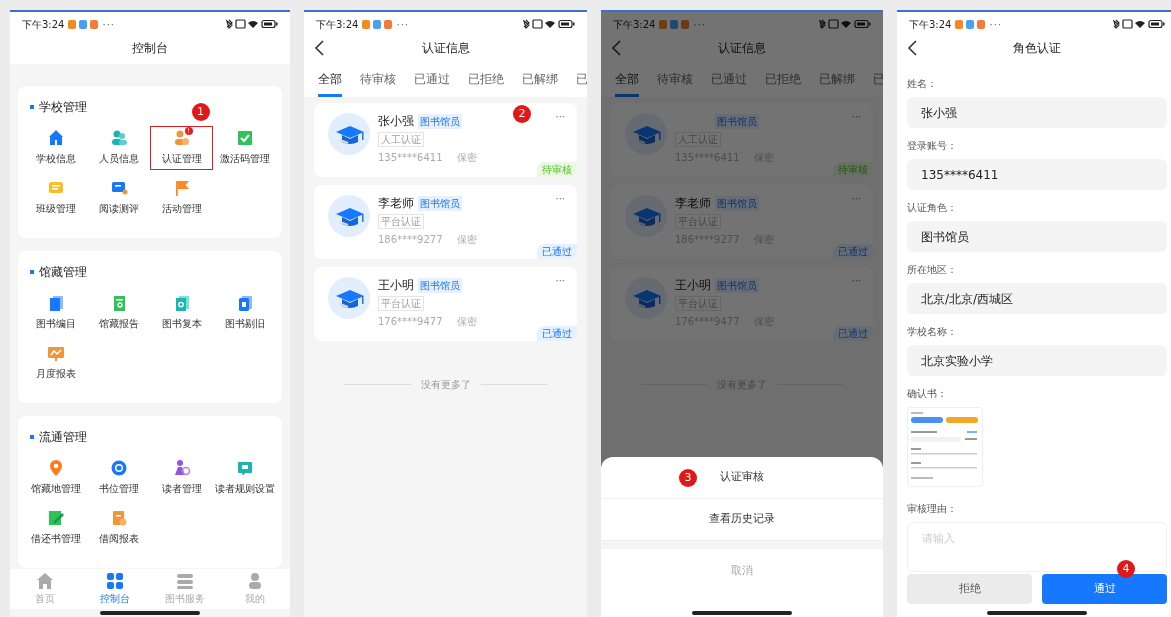 Image resolution: width=1171 pixels, height=617 pixels. What do you see at coordinates (1037, 236) in the screenshot?
I see `field-value: 图书馆员` at bounding box center [1037, 236].